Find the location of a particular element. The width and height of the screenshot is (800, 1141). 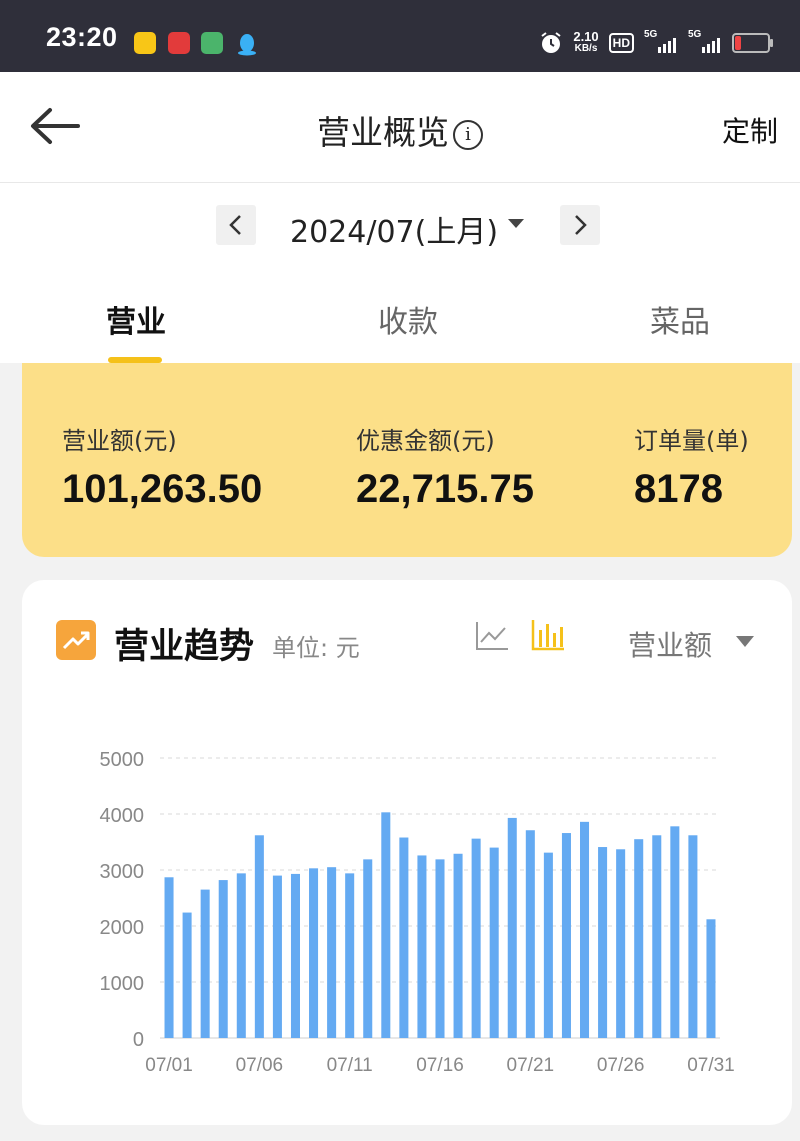

net-speed-unit: KB/s is located at coordinates (586, 48).